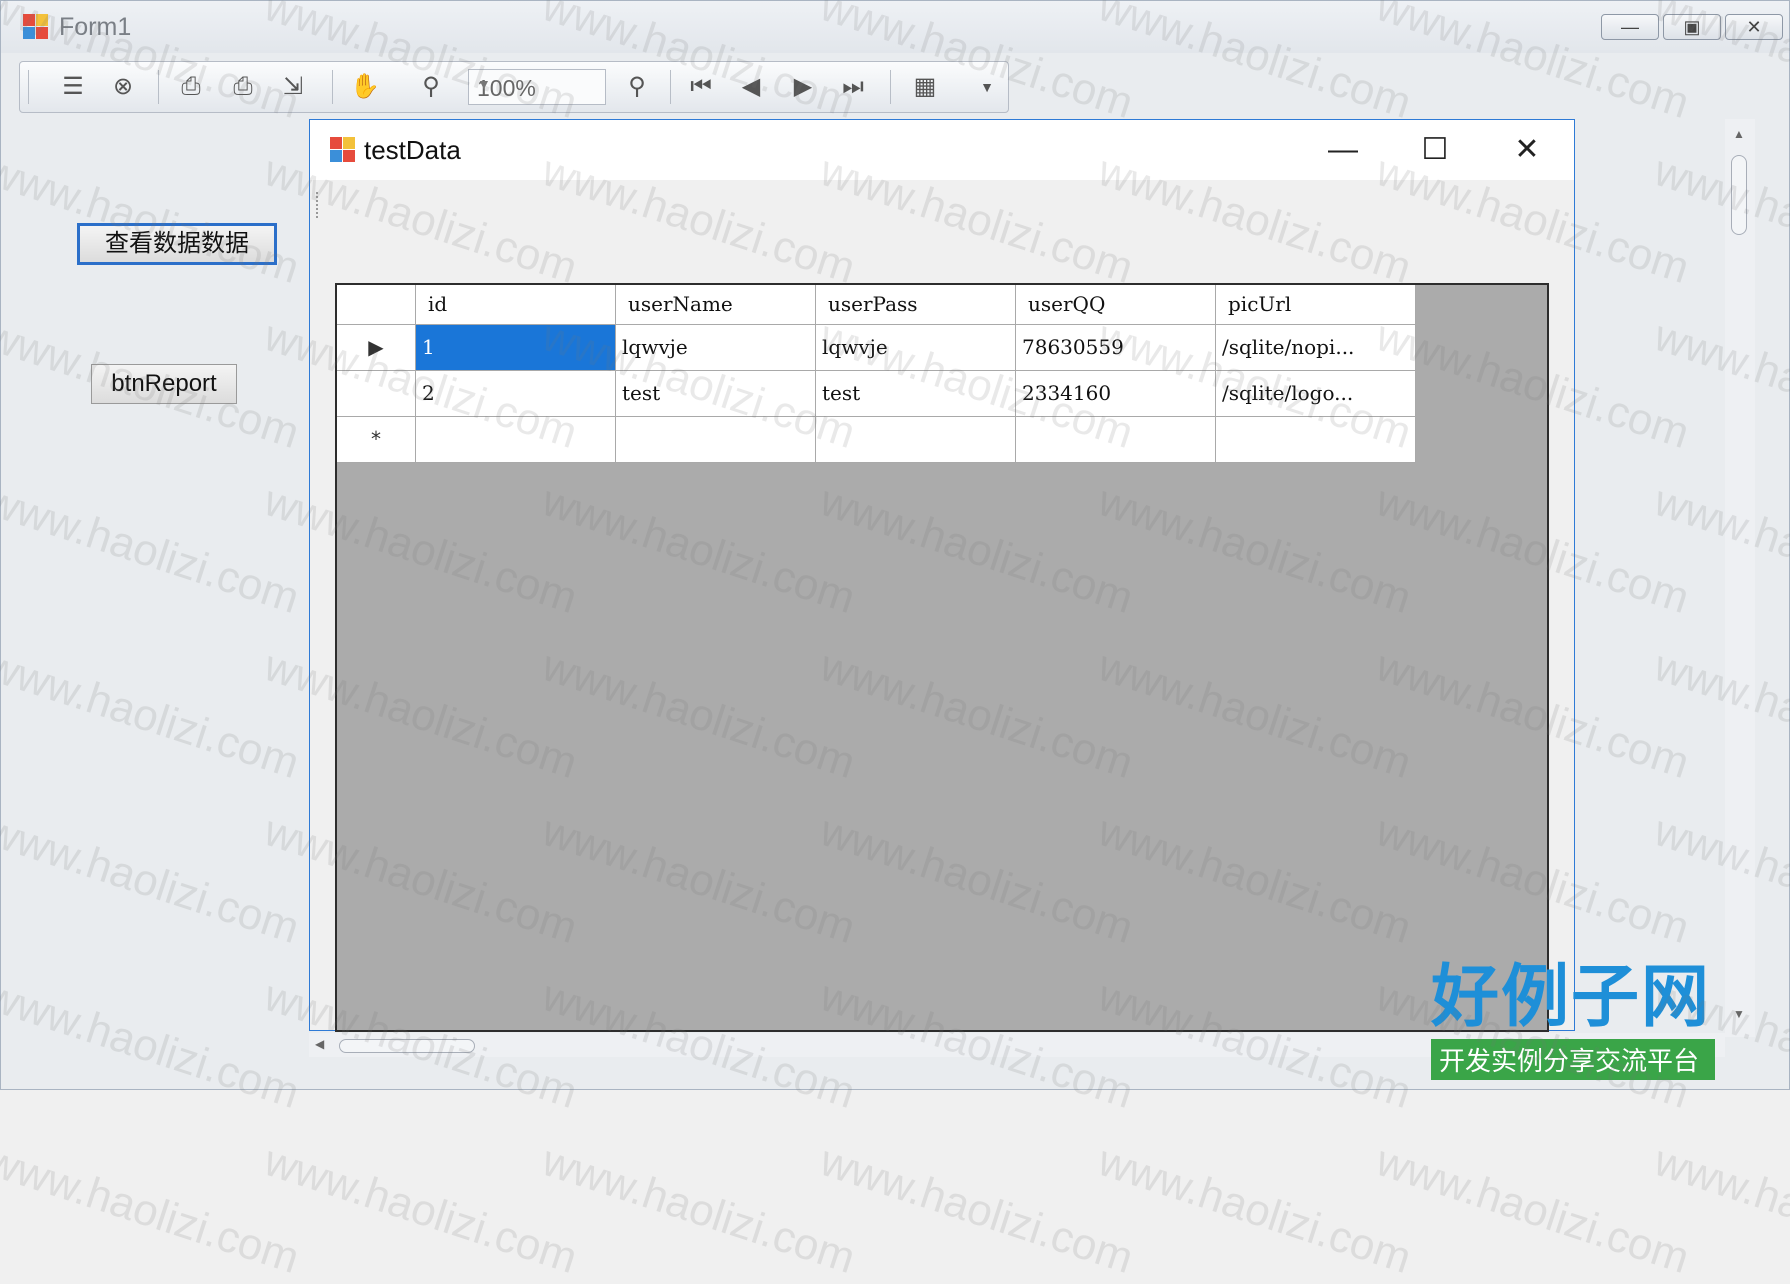 This screenshot has height=1284, width=1790. Describe the element at coordinates (637, 87) in the screenshot. I see `zoom-in-icon: ⚲` at that location.